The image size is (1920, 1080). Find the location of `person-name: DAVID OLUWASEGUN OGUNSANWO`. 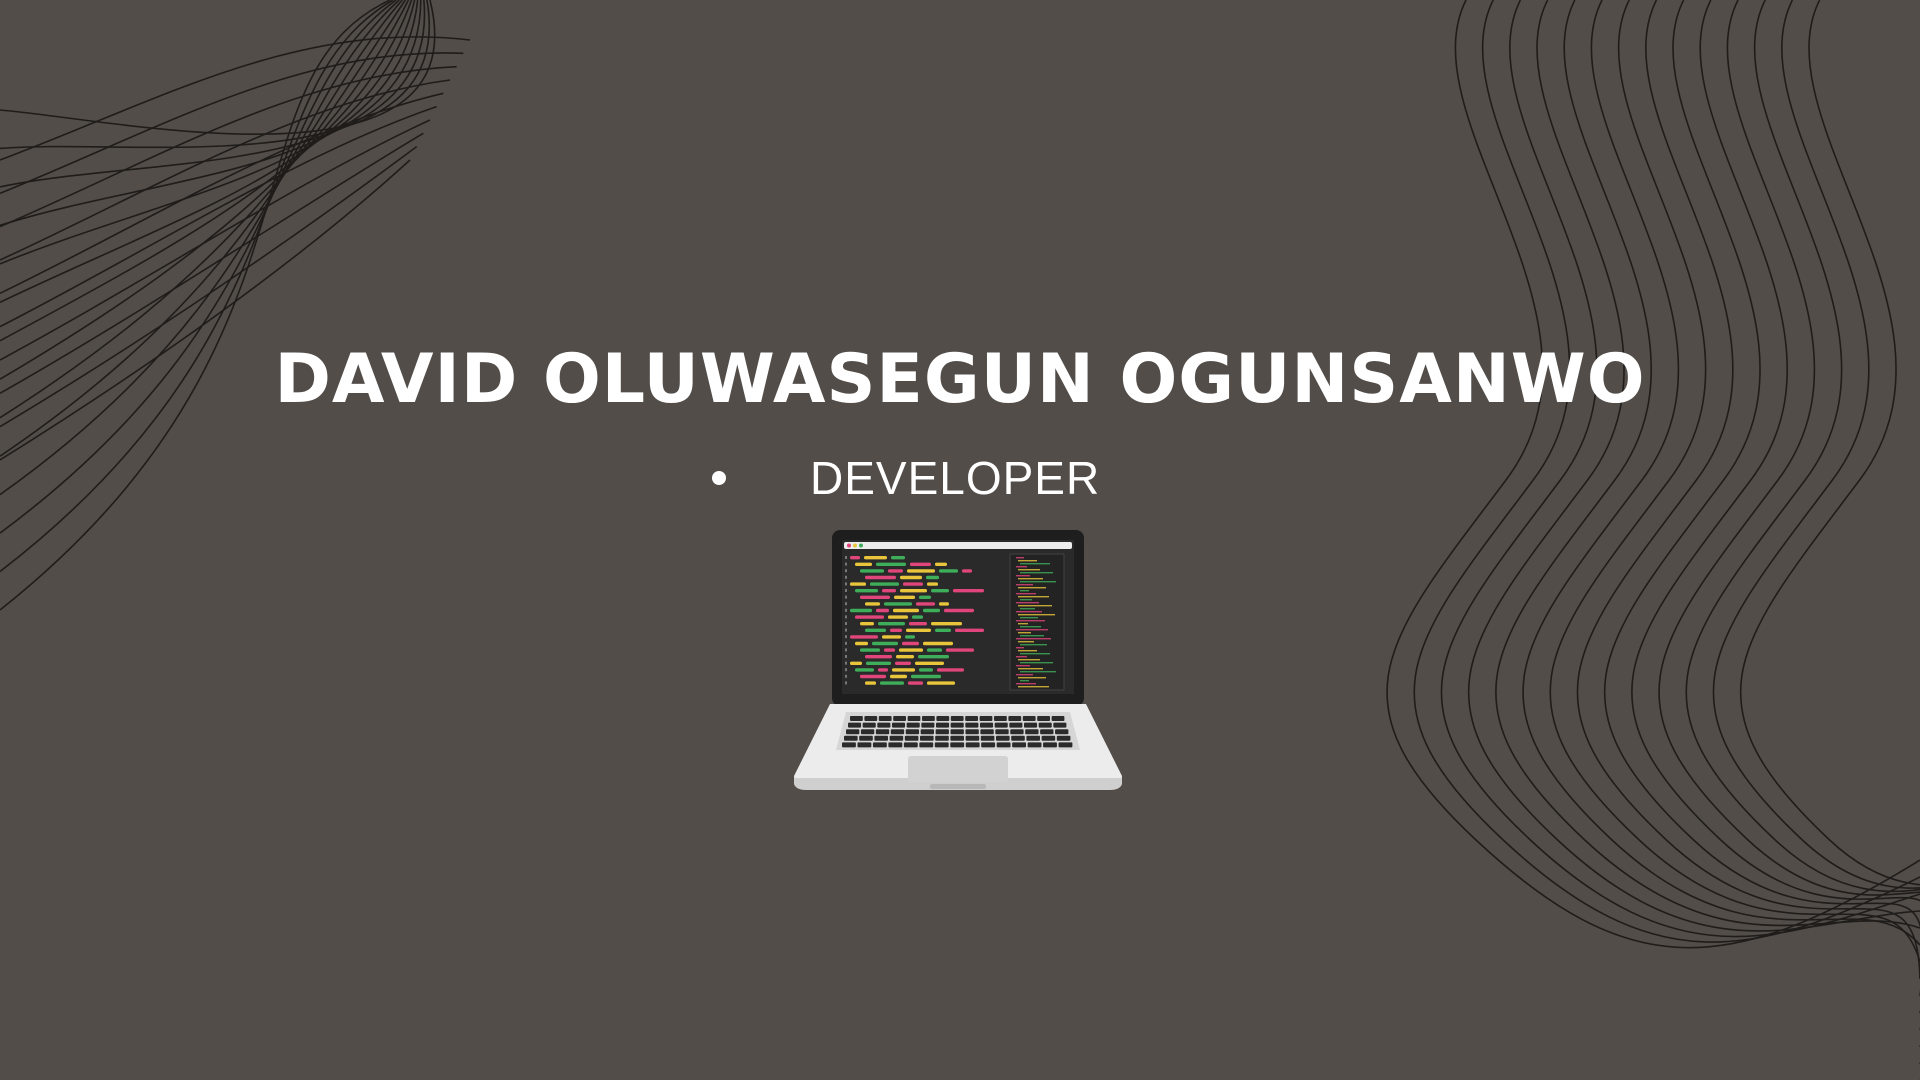

person-name: DAVID OLUWASEGUN OGUNSANWO is located at coordinates (960, 379).